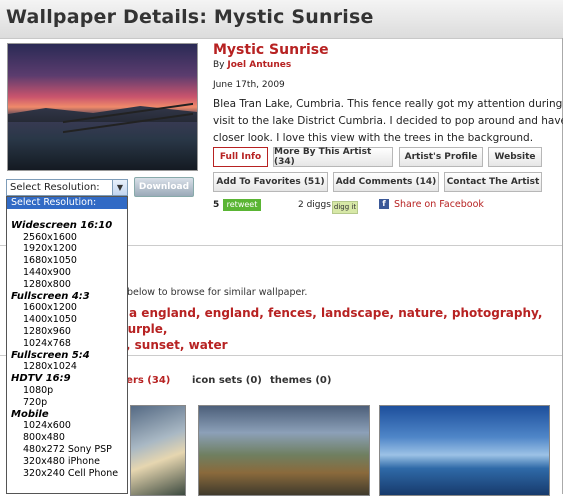  What do you see at coordinates (67, 426) in the screenshot?
I see `dropdown-option: 1024x600` at bounding box center [67, 426].